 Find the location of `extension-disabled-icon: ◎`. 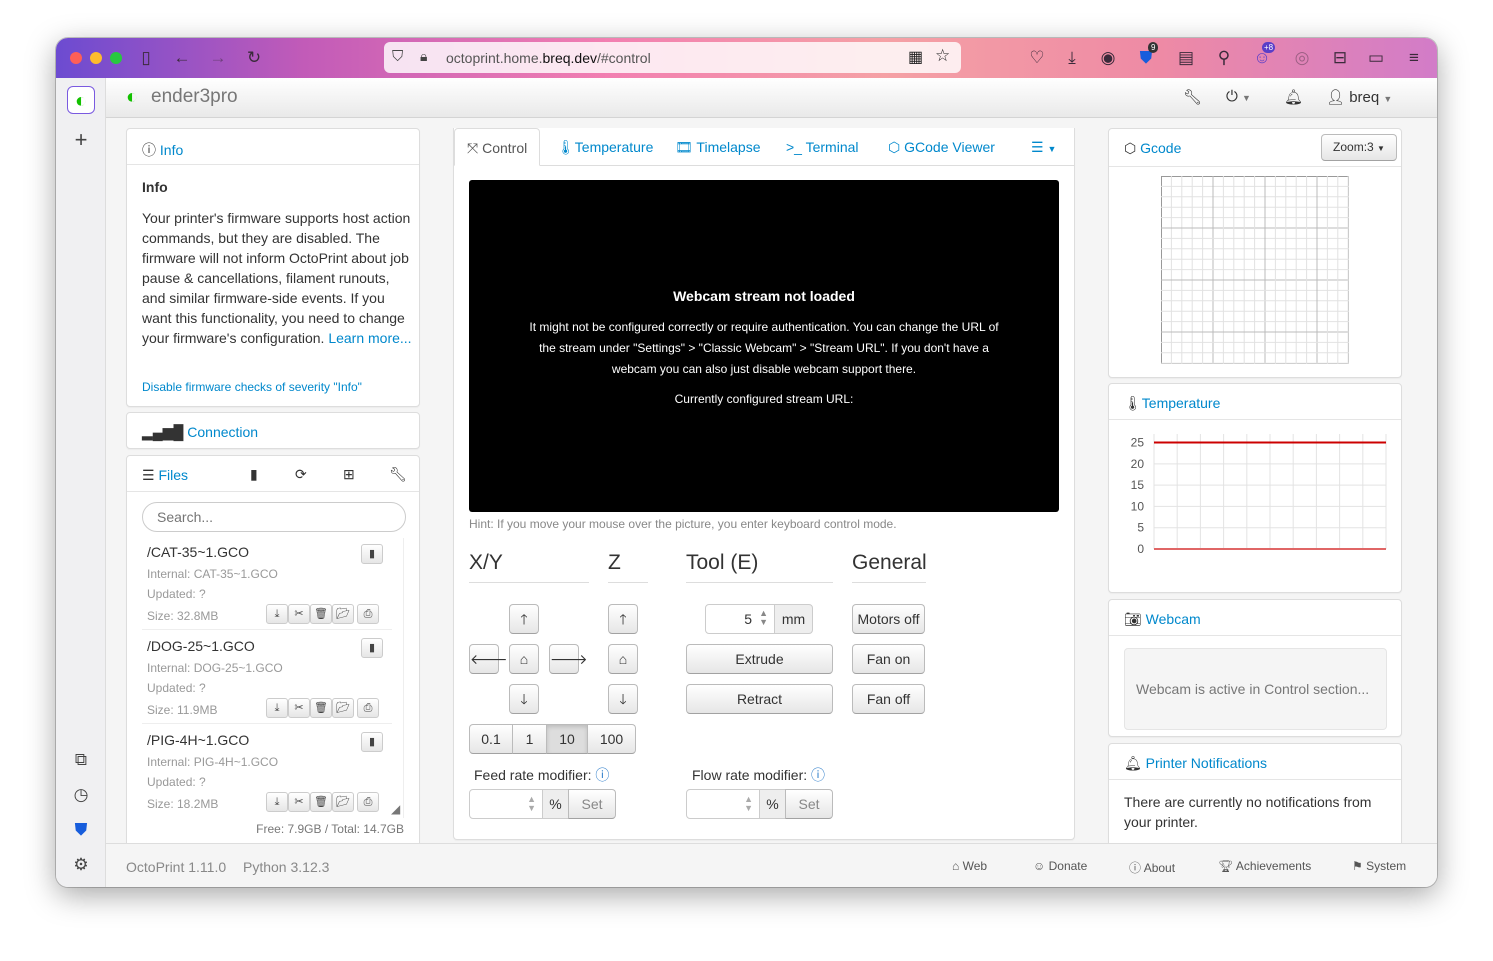

extension-disabled-icon: ◎ is located at coordinates (1302, 58).